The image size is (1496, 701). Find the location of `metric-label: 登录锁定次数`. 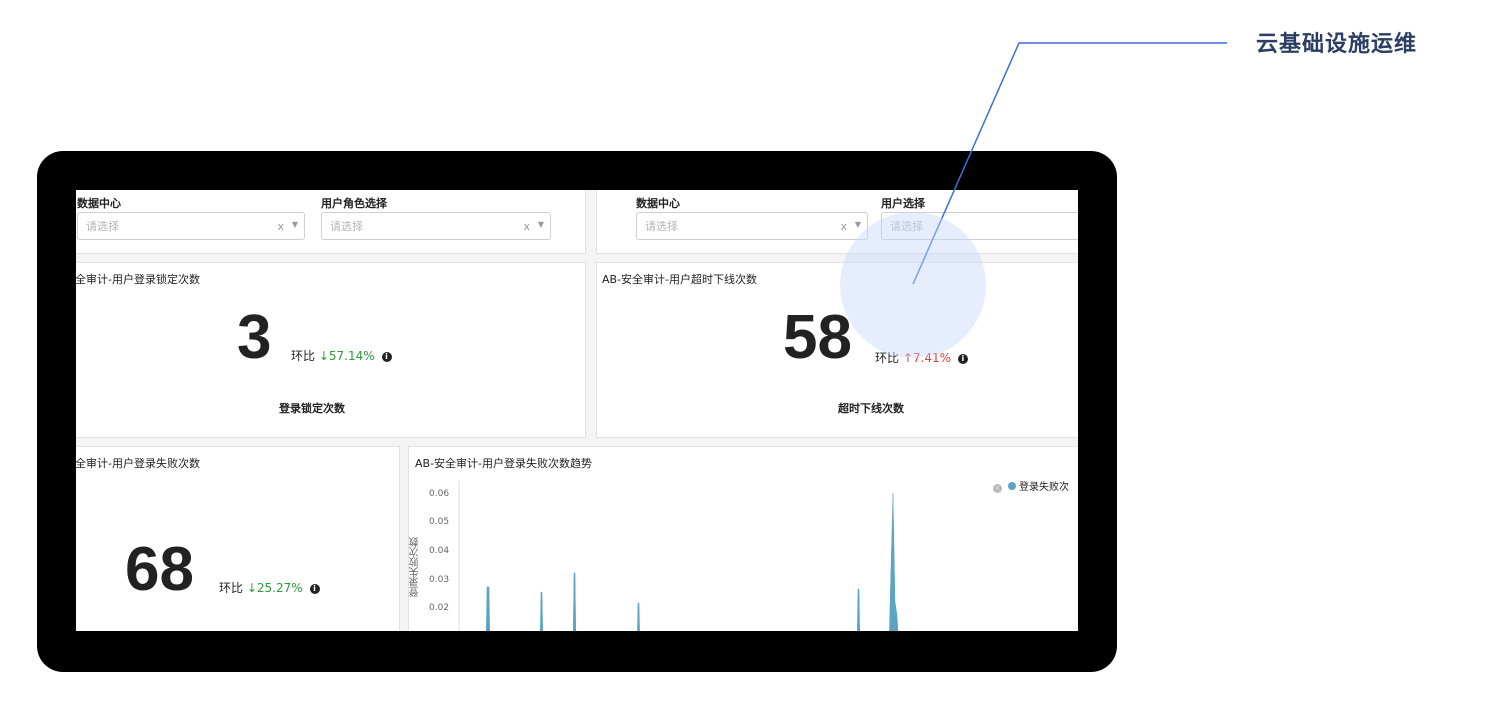

metric-label: 登录锁定次数 is located at coordinates (312, 408).